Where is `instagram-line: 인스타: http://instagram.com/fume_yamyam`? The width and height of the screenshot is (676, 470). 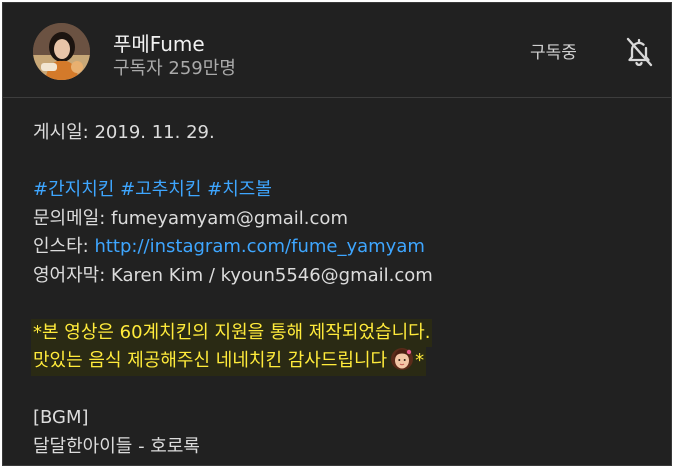 instagram-line: 인스타: http://instagram.com/fume_yamyam is located at coordinates (343, 247).